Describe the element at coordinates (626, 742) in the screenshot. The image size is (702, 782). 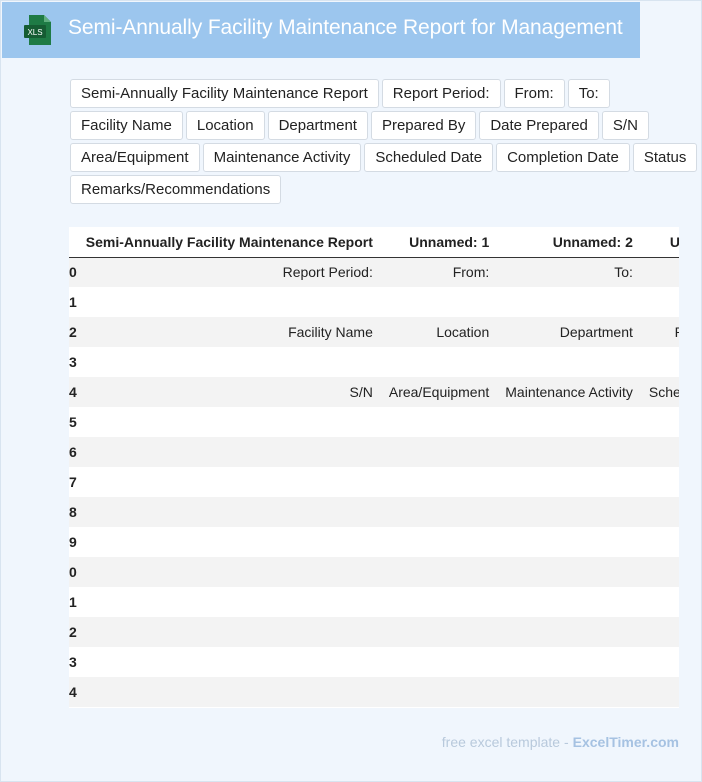
I see `footer-brand-link: ExcelTimer.com` at that location.